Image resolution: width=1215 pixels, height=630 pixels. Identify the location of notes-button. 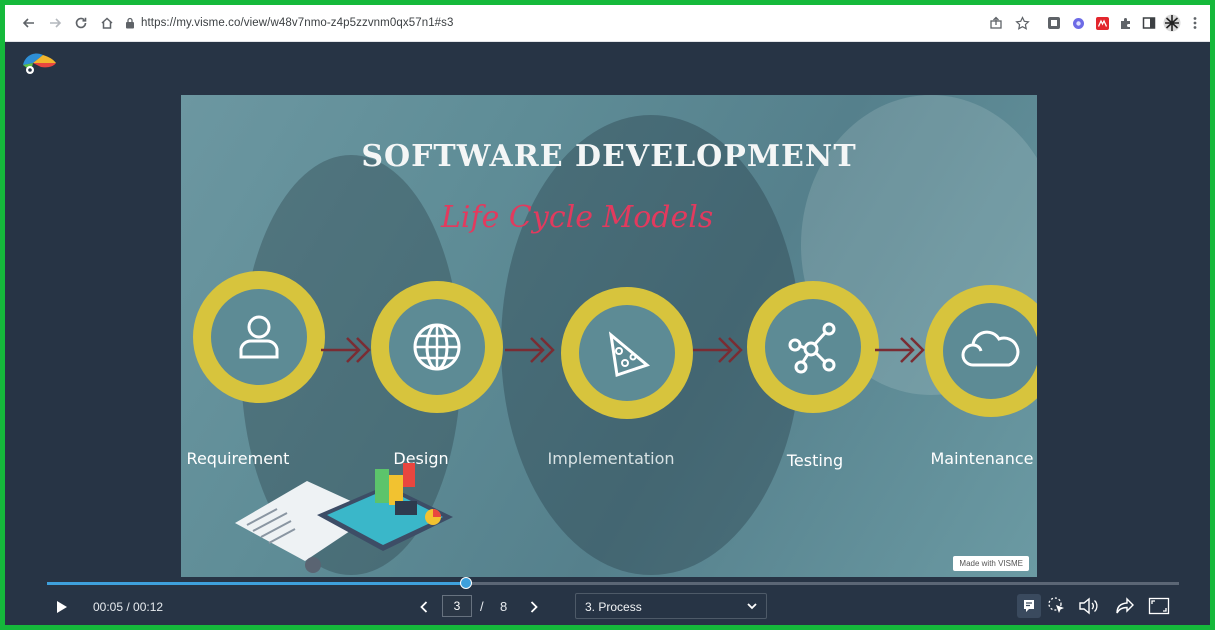
(1029, 606).